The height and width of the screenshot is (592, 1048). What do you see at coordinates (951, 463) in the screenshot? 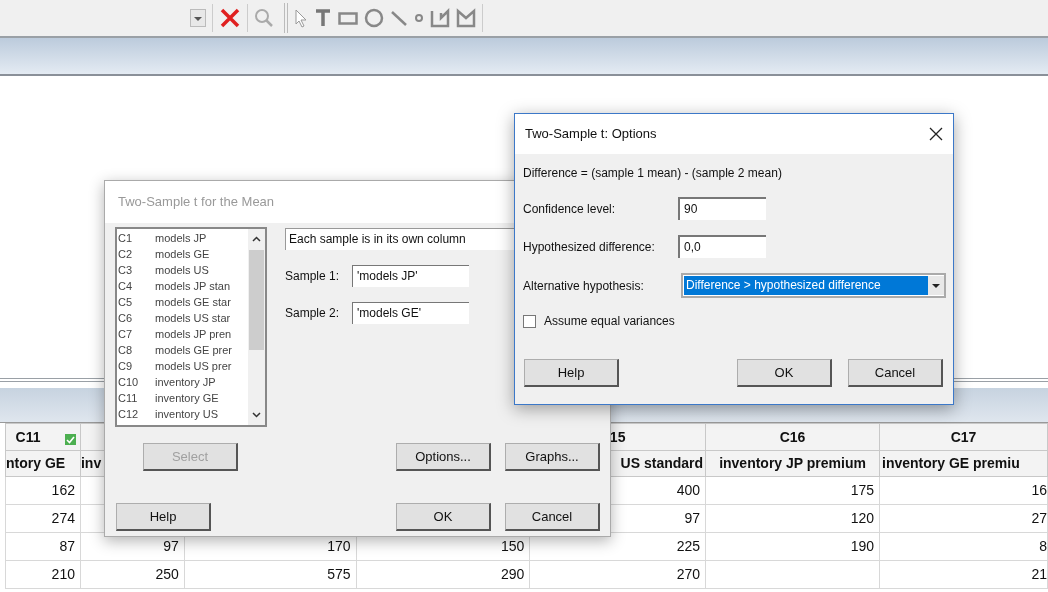
I see `column-name: inventory GE premiu` at bounding box center [951, 463].